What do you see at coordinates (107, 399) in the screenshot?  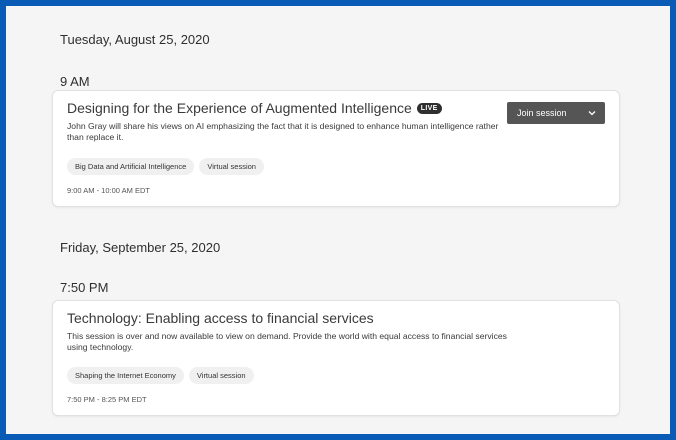 I see `session-time-range: 7:50 PM - 8:25 PM EDT` at bounding box center [107, 399].